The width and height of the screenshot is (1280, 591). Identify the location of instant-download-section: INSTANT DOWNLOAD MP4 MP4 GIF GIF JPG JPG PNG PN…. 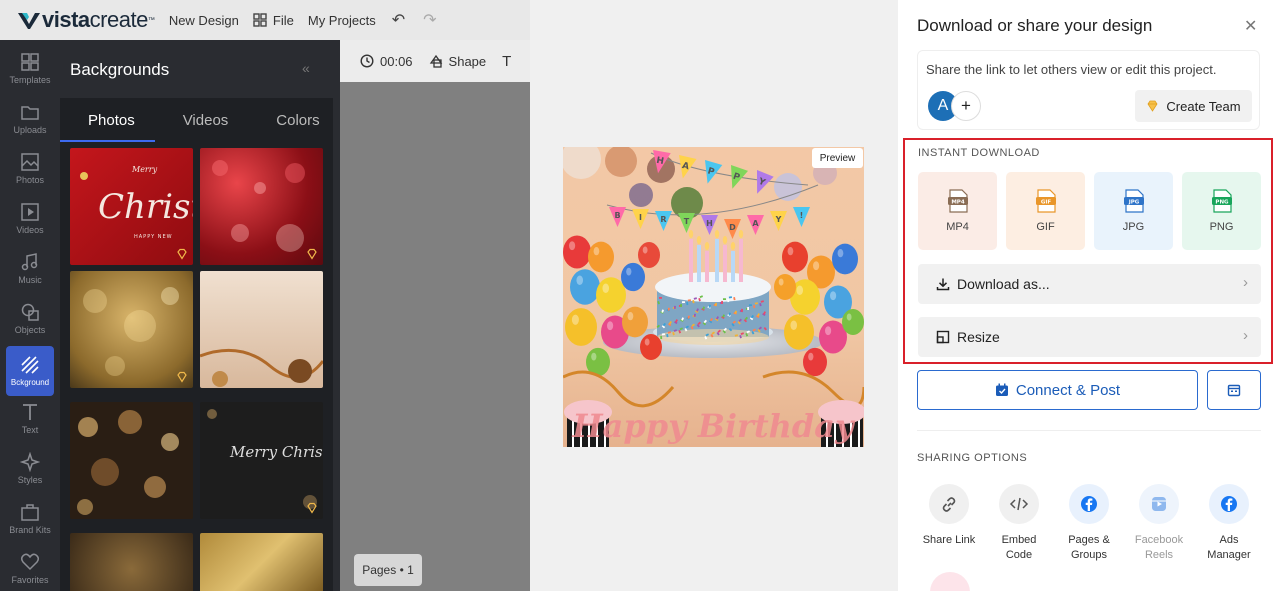
(1088, 251).